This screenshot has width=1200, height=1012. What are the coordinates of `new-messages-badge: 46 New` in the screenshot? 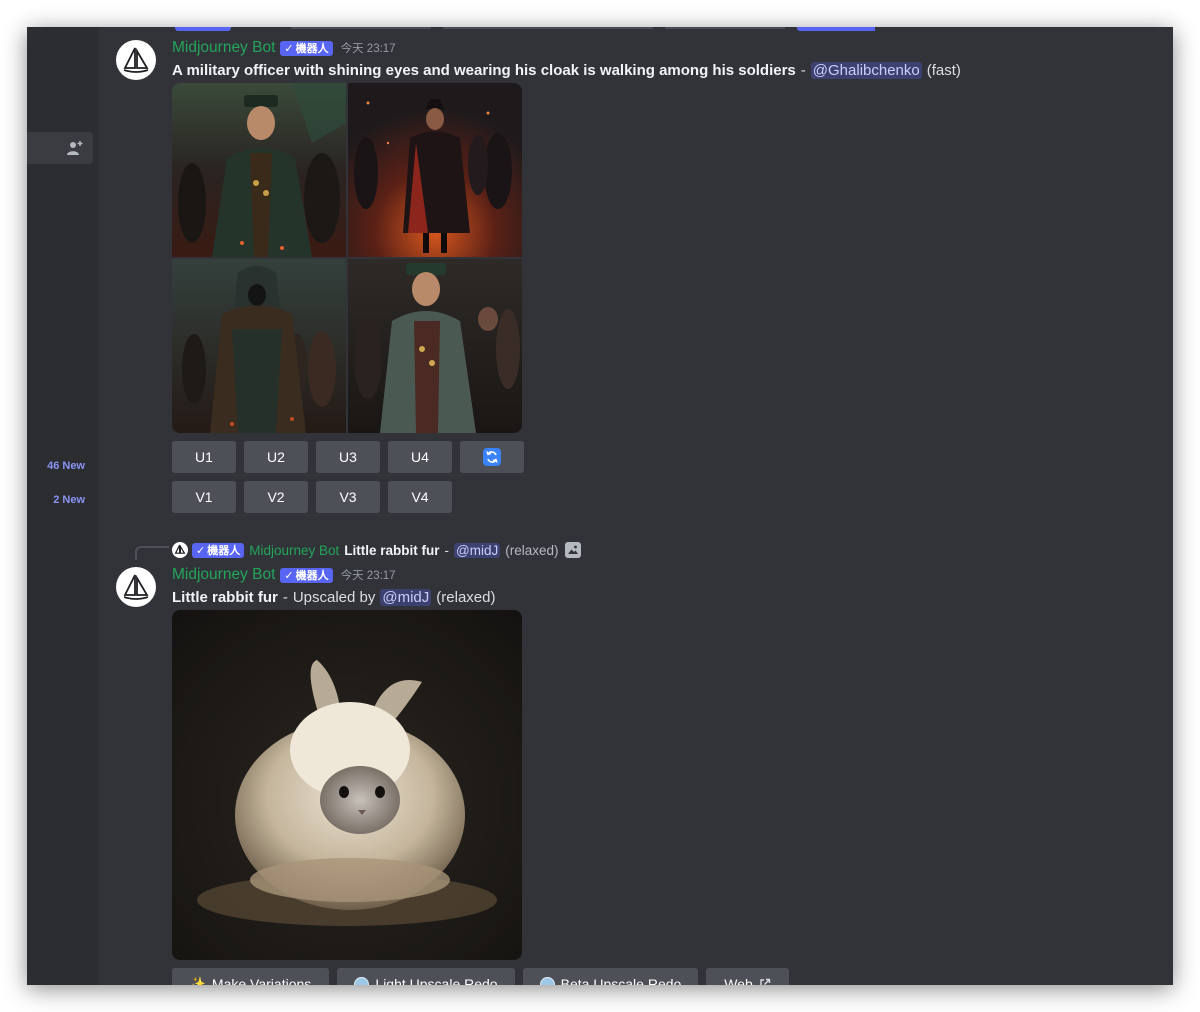 It's located at (66, 466).